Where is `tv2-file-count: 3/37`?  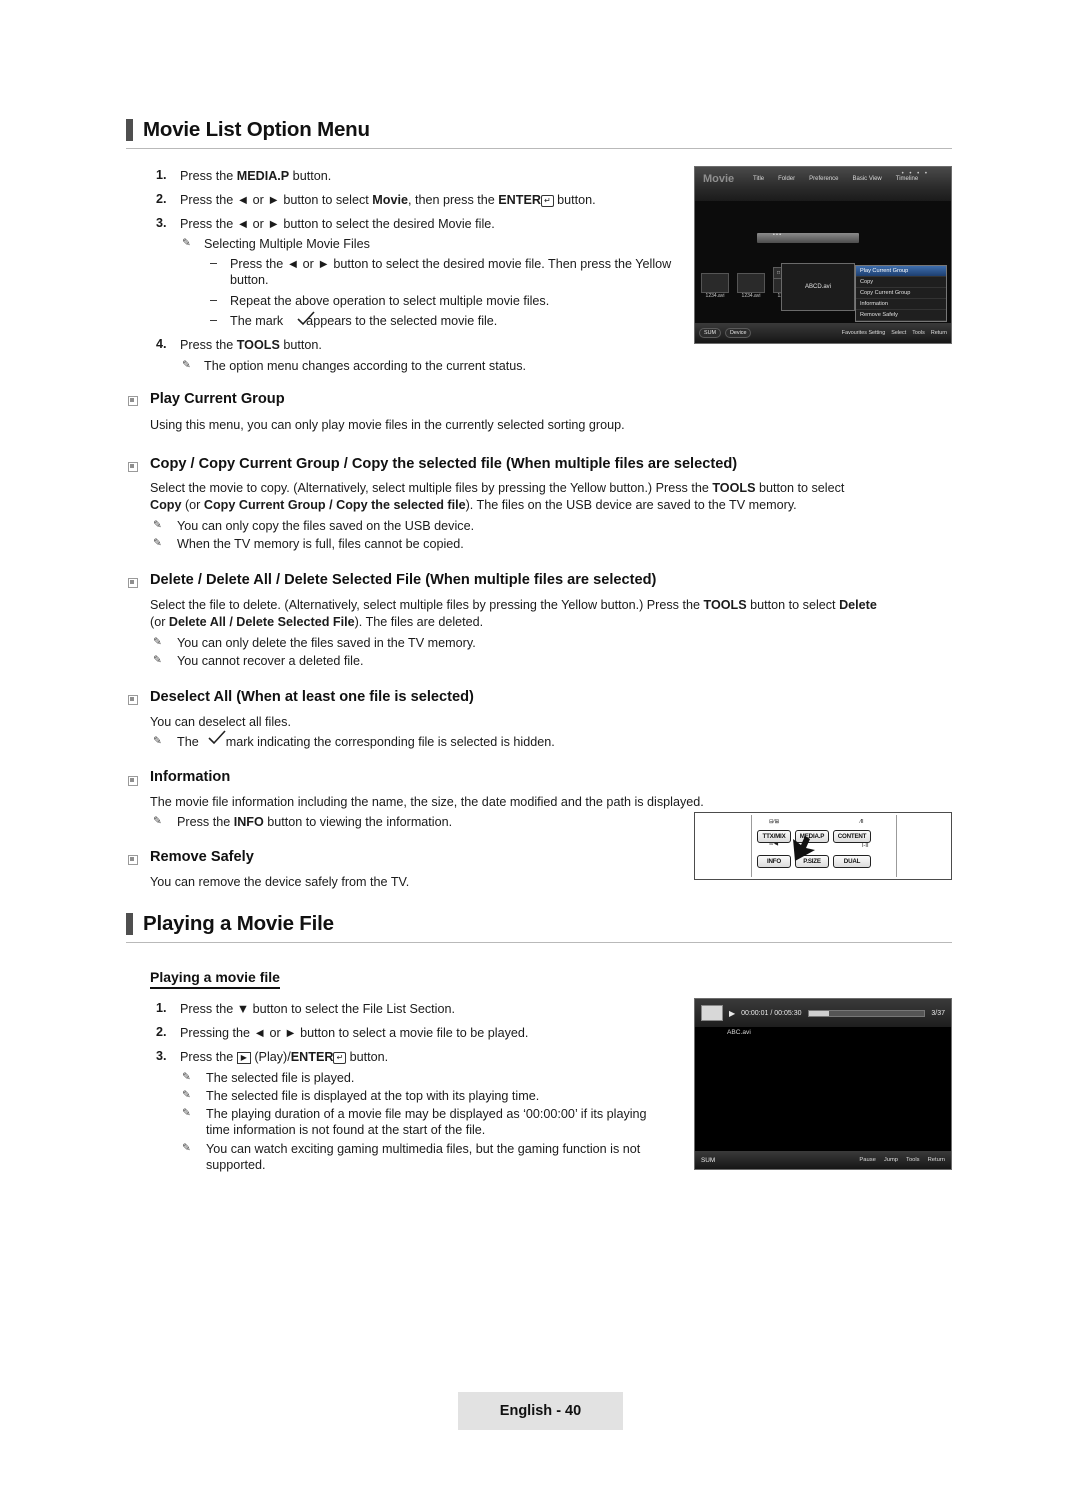 tv2-file-count: 3/37 is located at coordinates (938, 1013).